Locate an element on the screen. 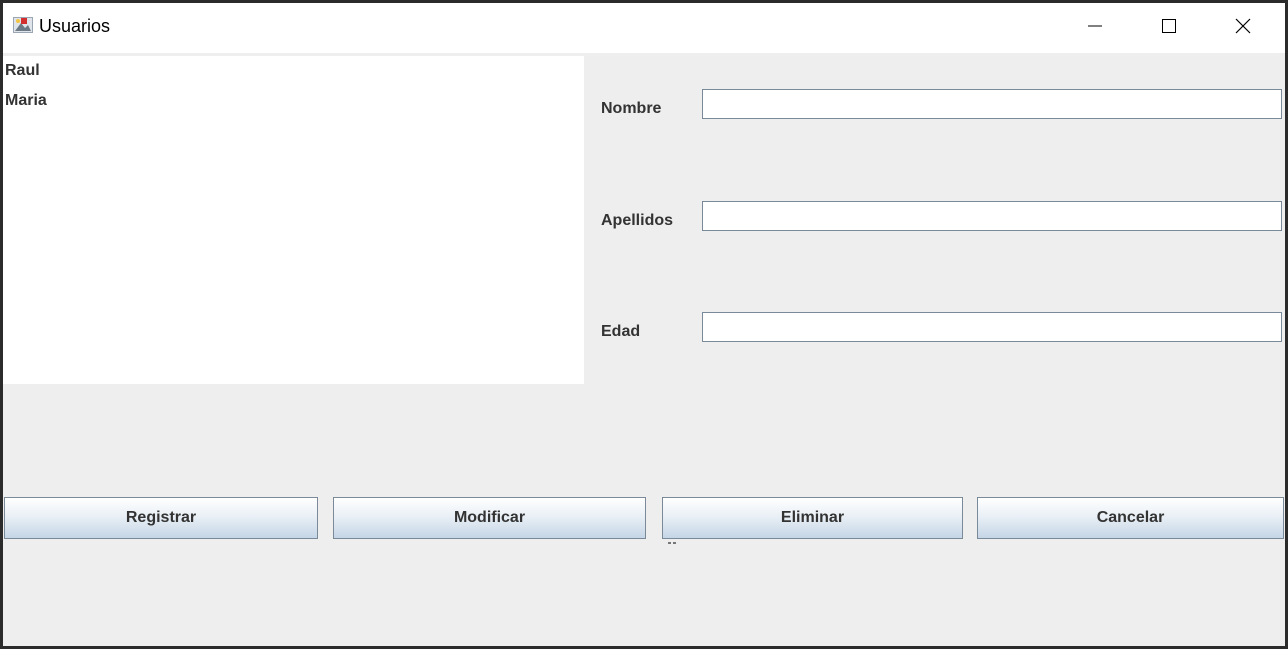  close-button is located at coordinates (1243, 28).